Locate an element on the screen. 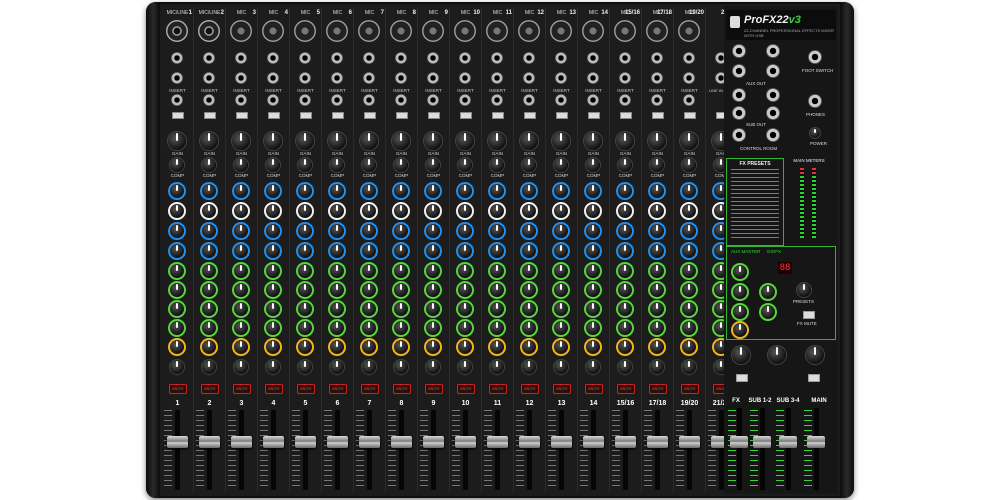  main-mix-button is located at coordinates (814, 378).